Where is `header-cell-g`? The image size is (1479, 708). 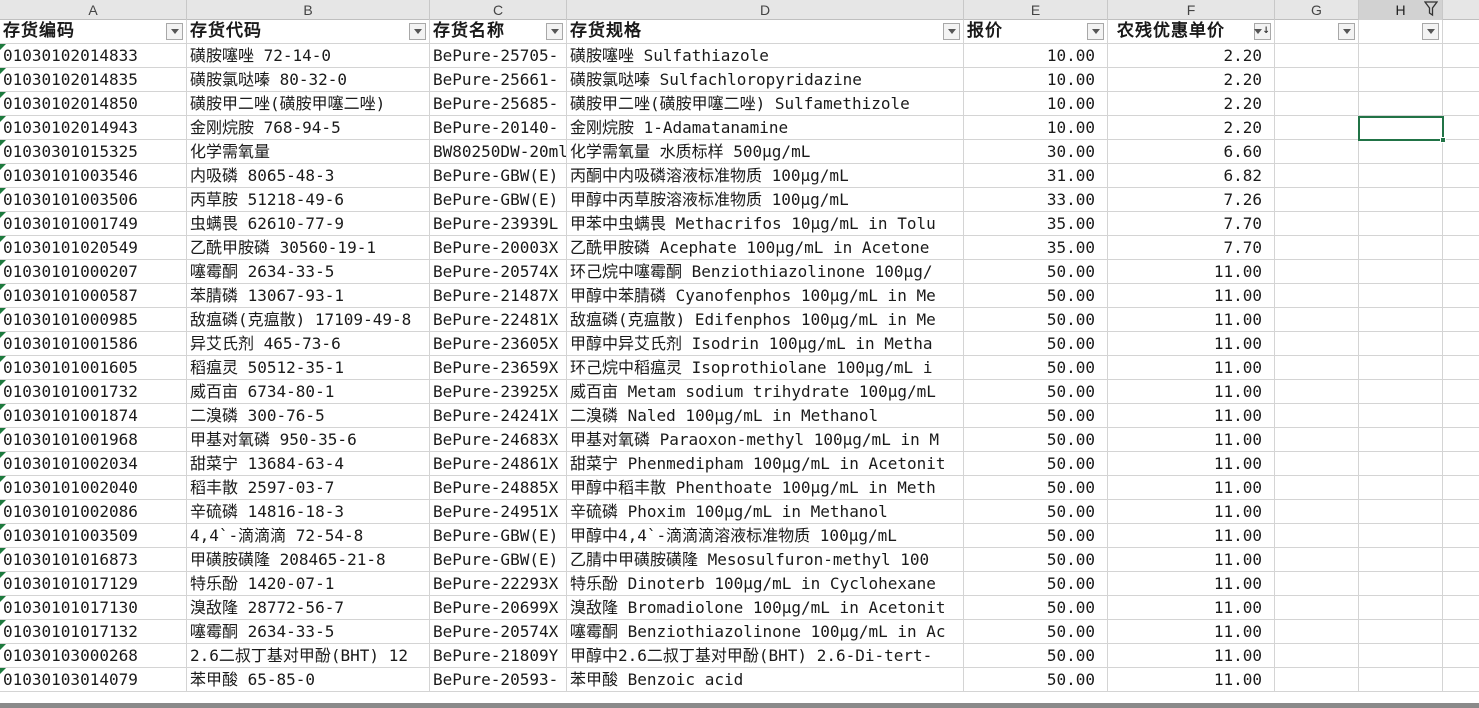 header-cell-g is located at coordinates (1317, 32).